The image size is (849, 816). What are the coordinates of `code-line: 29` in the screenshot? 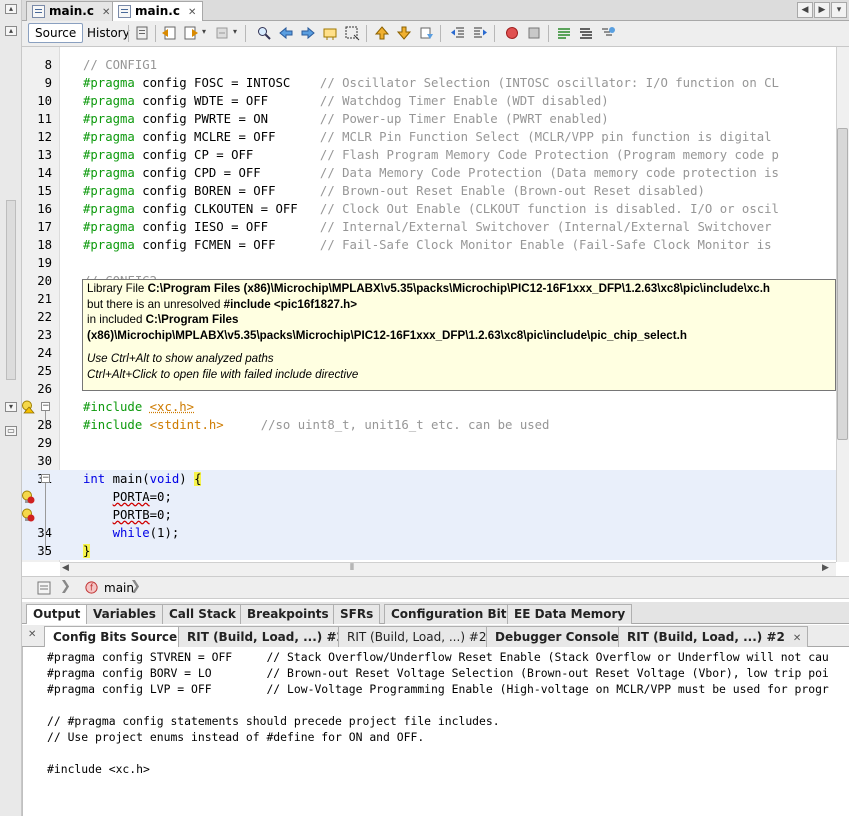 It's located at (424, 443).